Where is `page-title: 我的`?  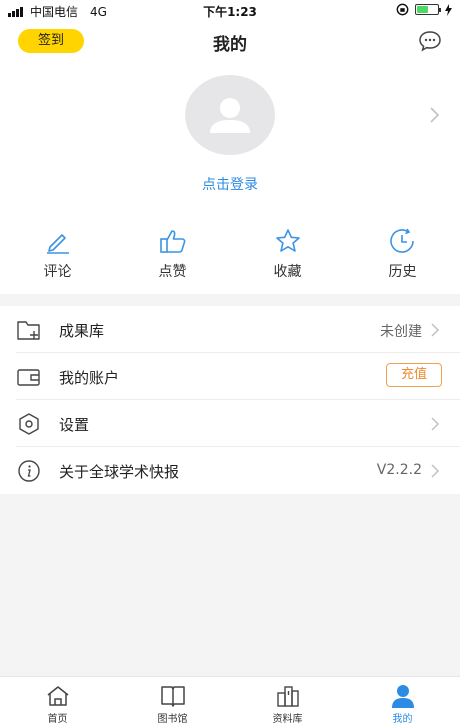
page-title: 我的 is located at coordinates (230, 45).